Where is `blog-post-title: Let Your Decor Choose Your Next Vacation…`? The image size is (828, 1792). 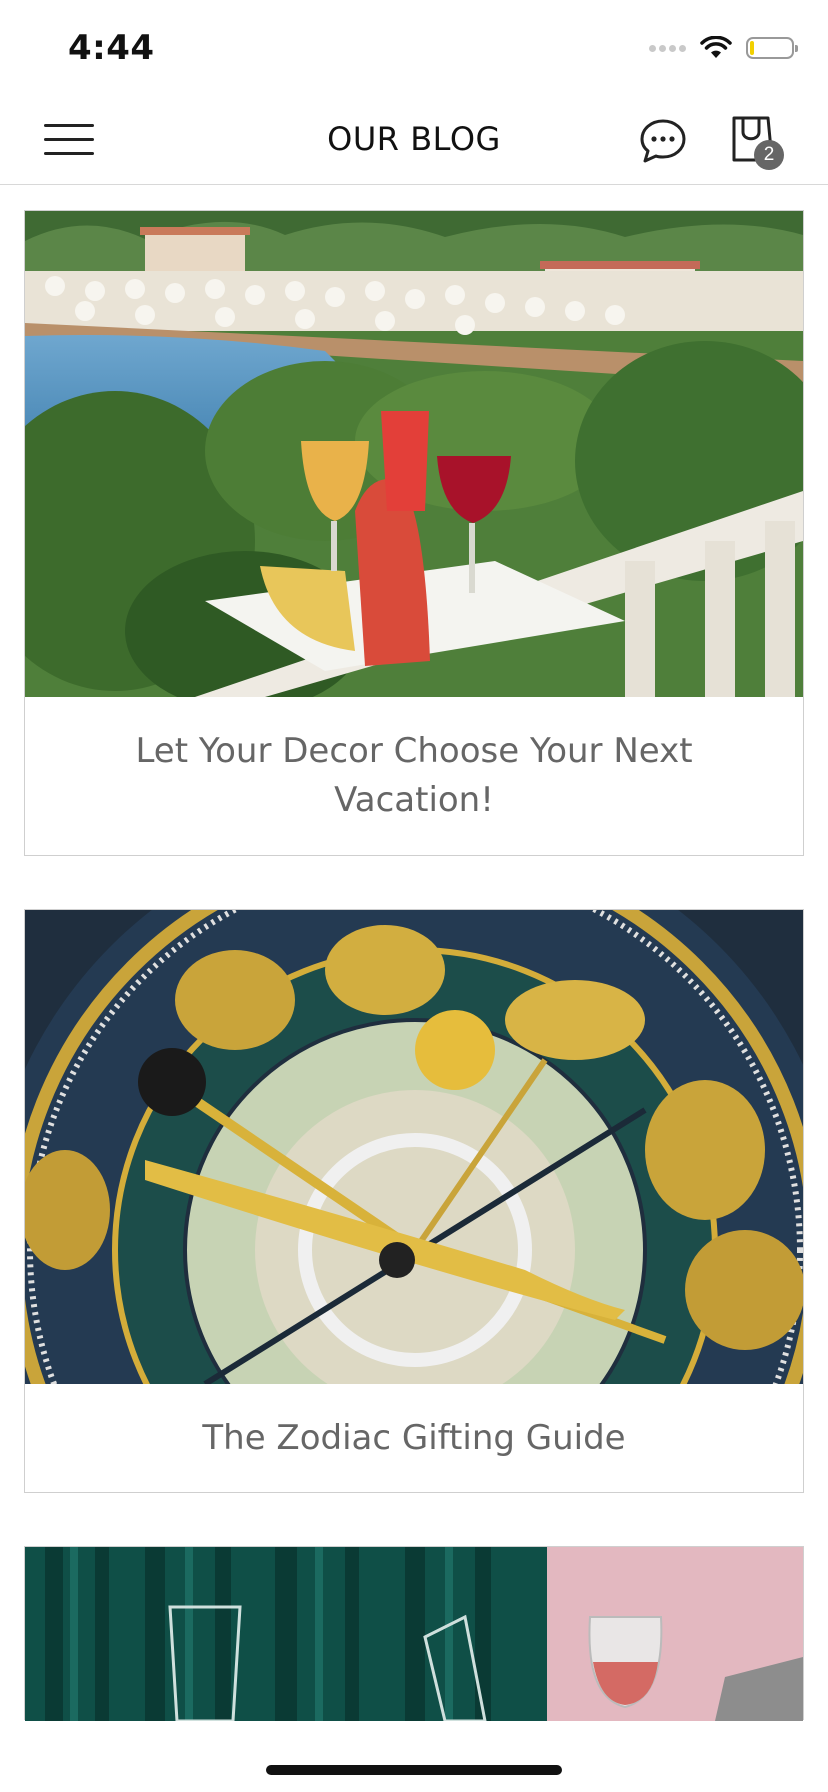 blog-post-title: Let Your Decor Choose Your Next Vacation… is located at coordinates (414, 775).